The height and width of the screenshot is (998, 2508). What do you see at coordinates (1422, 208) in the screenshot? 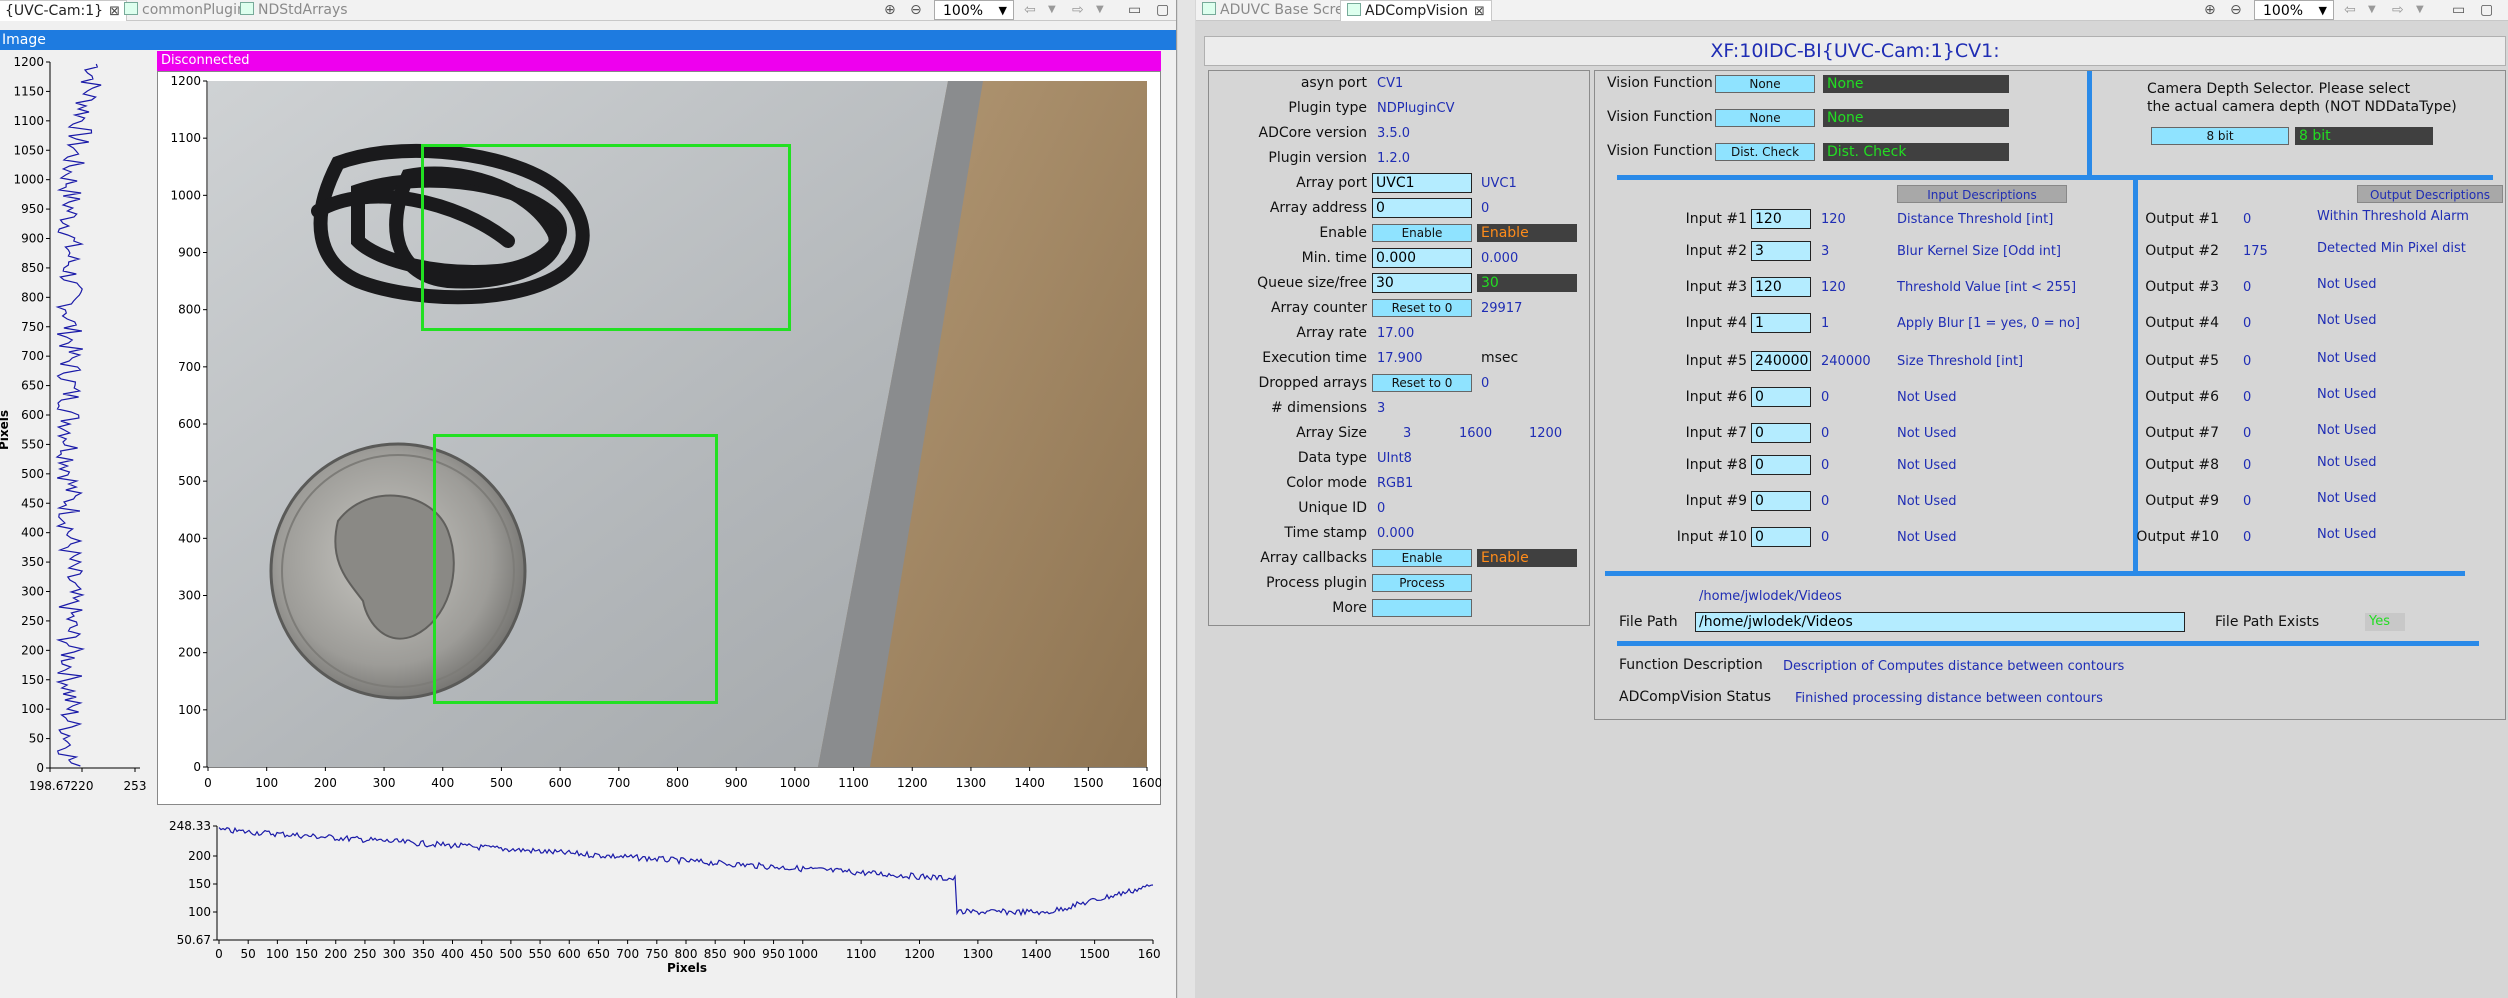
I see `array-address-input: 0` at bounding box center [1422, 208].